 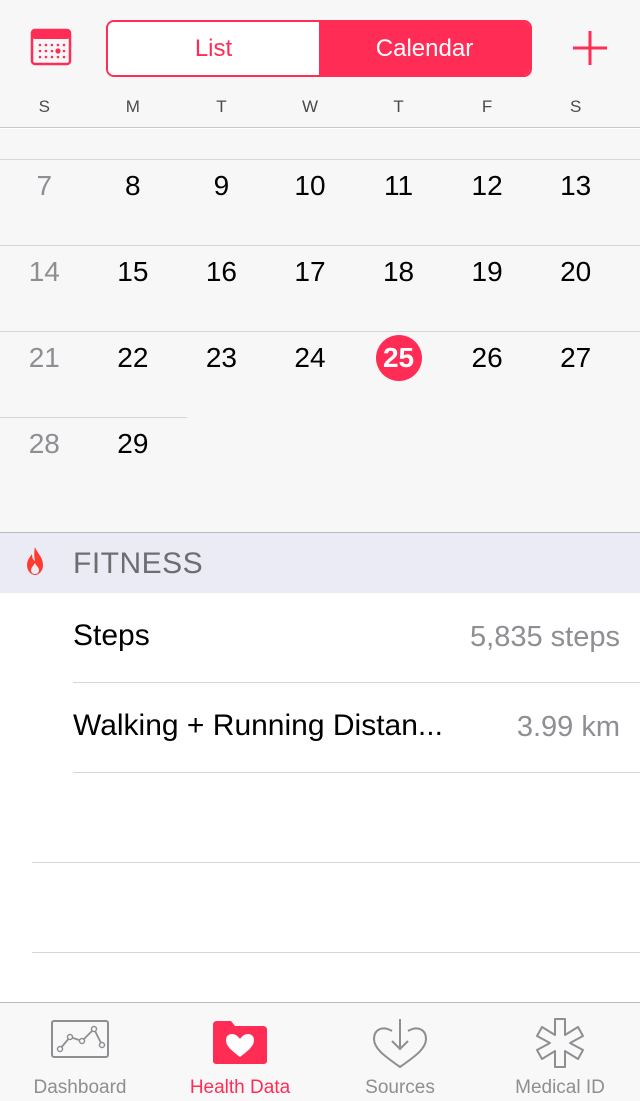 What do you see at coordinates (80, 1039) in the screenshot?
I see `dashboard-icon` at bounding box center [80, 1039].